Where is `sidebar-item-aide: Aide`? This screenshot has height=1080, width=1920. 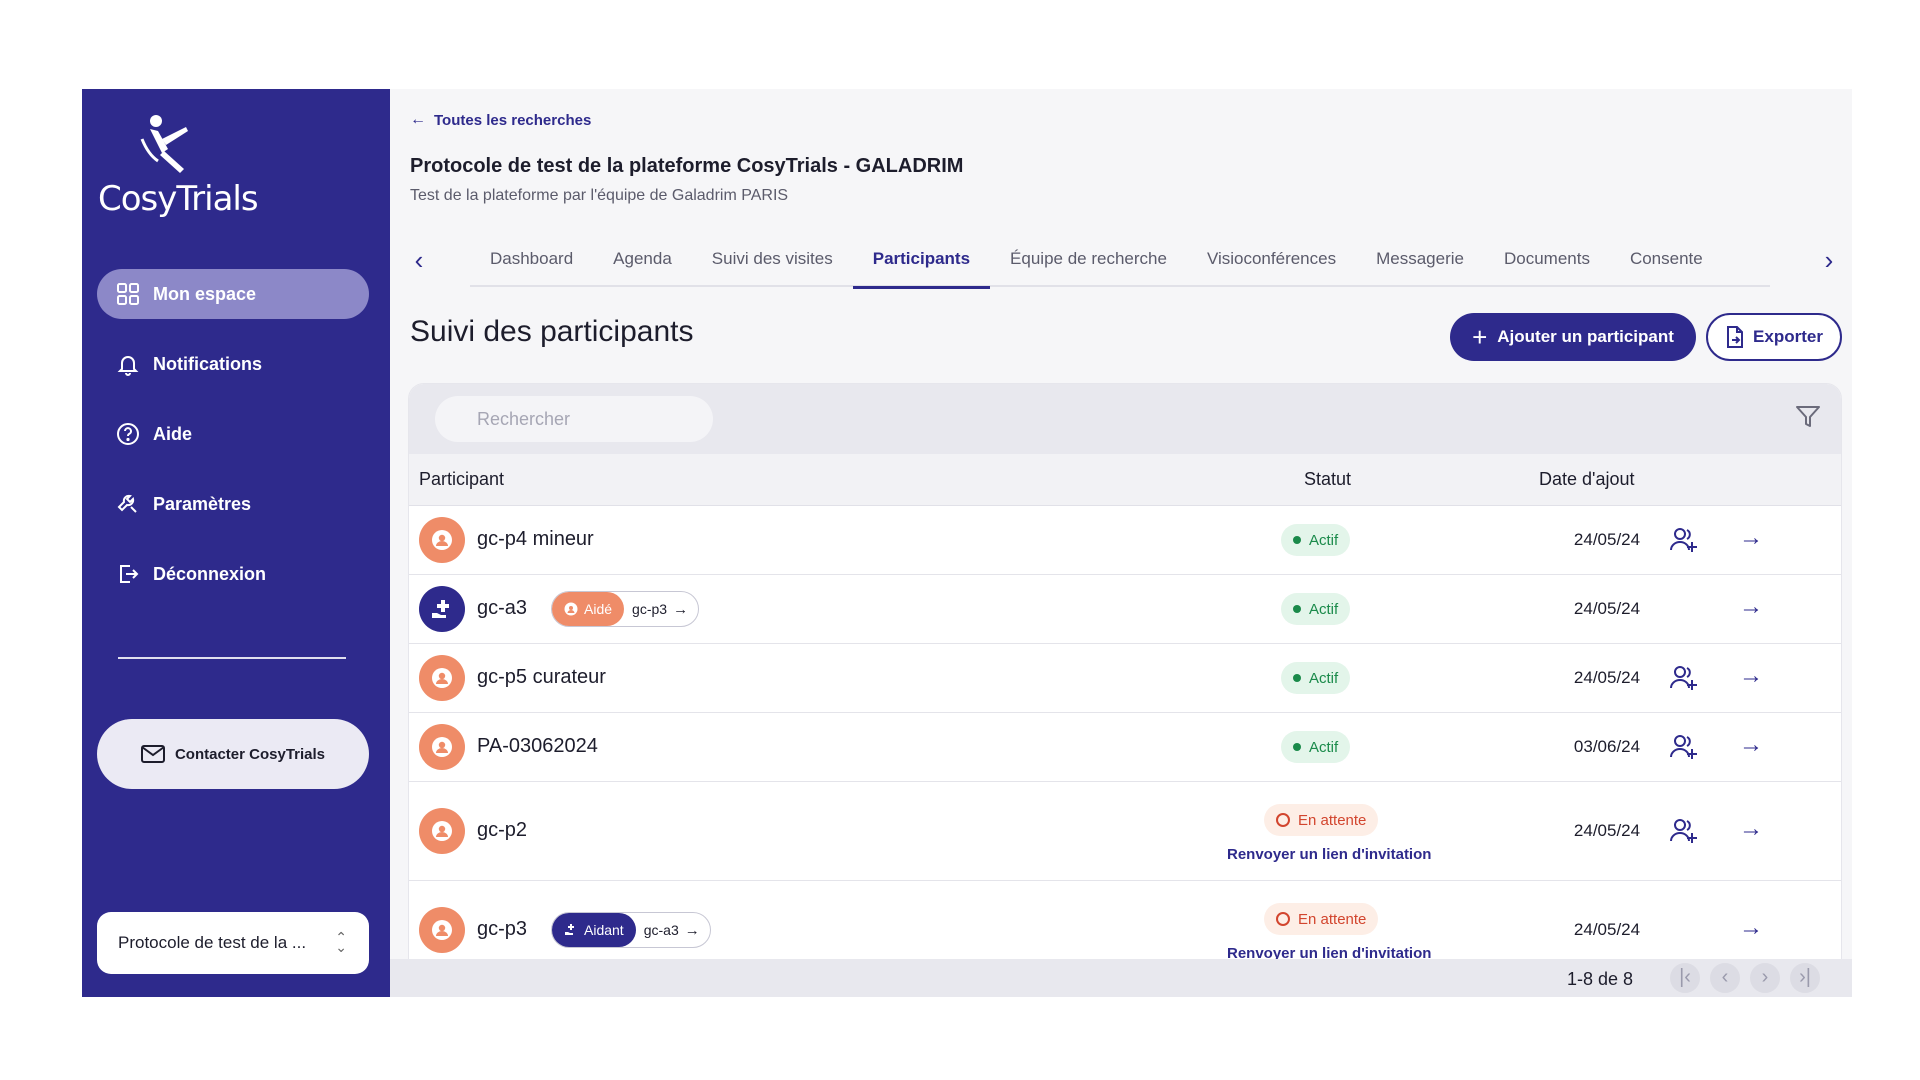
sidebar-item-aide: Aide is located at coordinates (233, 434).